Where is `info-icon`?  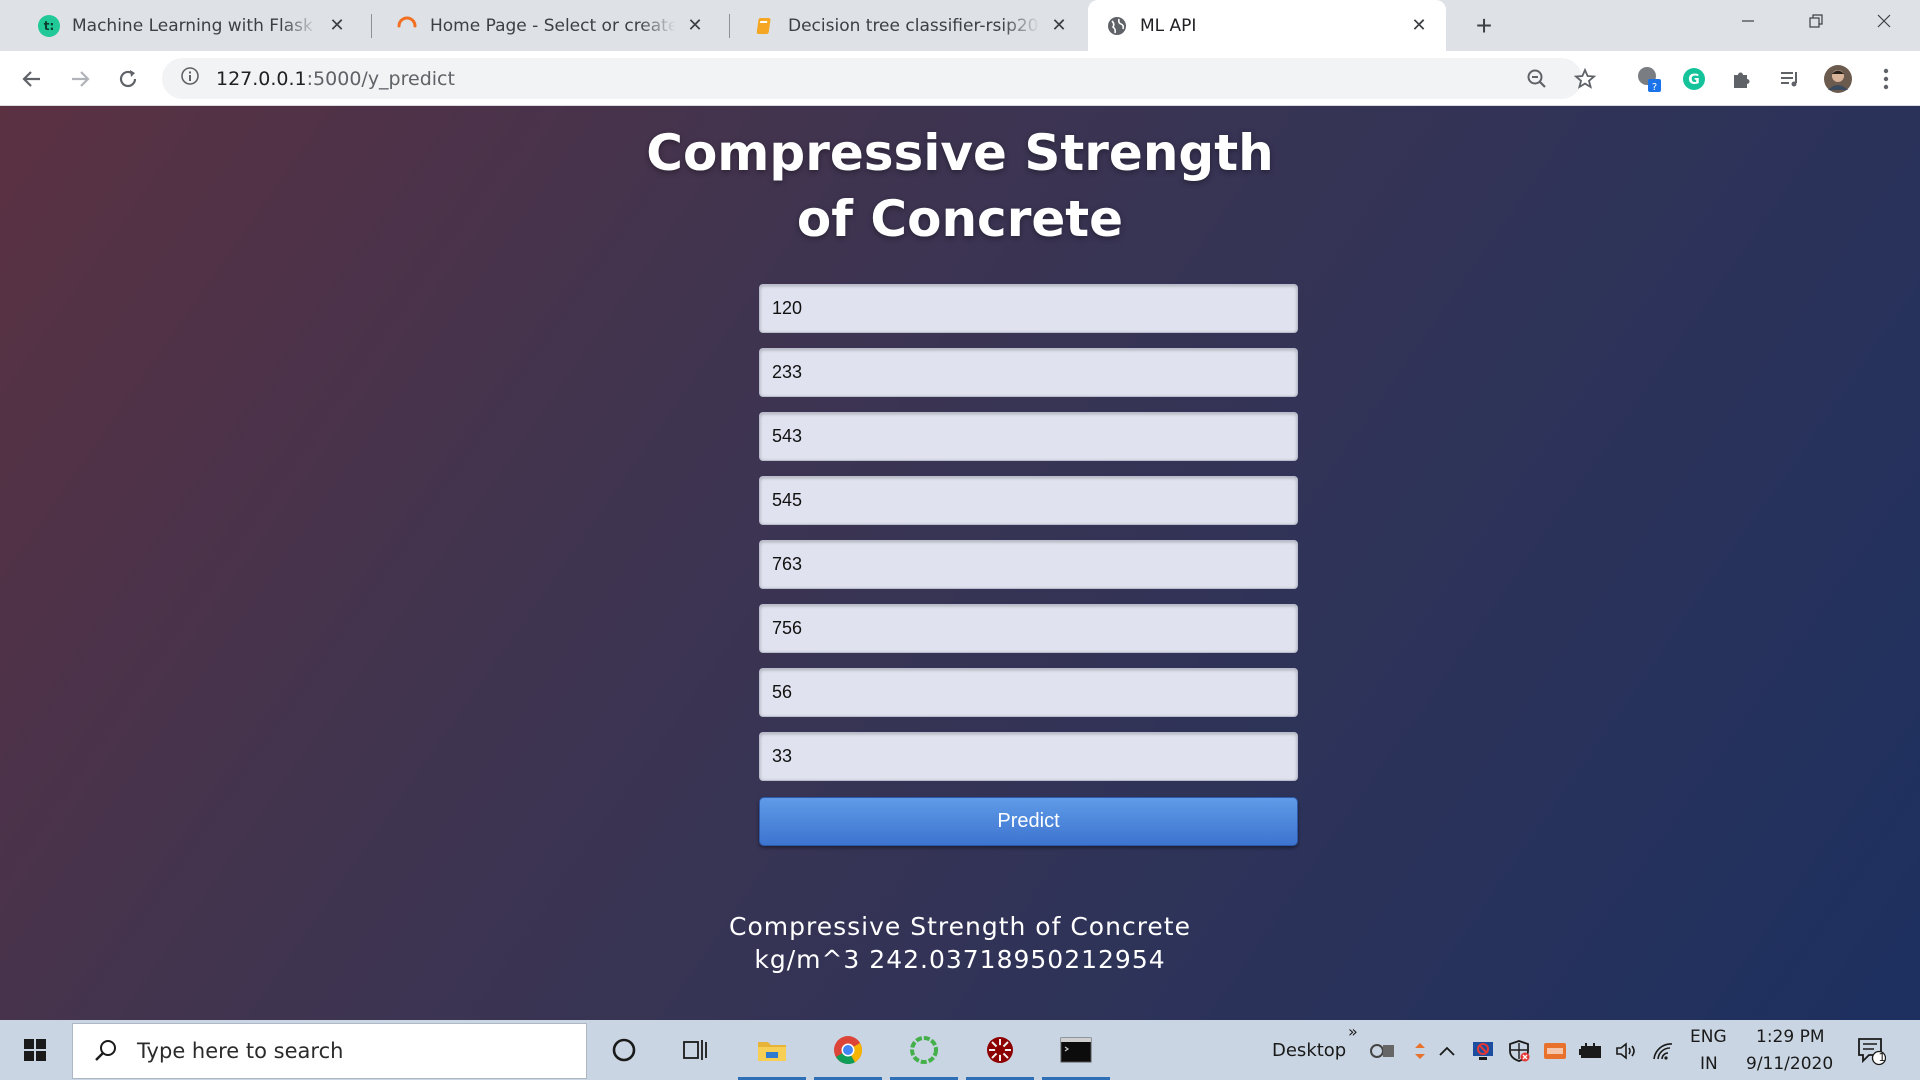 info-icon is located at coordinates (190, 78).